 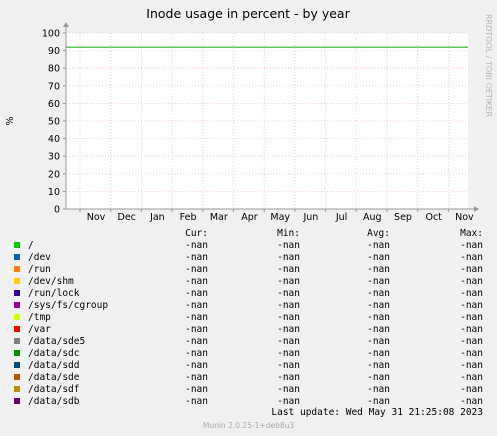 I want to click on legend-series-name: /dev/shm, so click(x=51, y=281).